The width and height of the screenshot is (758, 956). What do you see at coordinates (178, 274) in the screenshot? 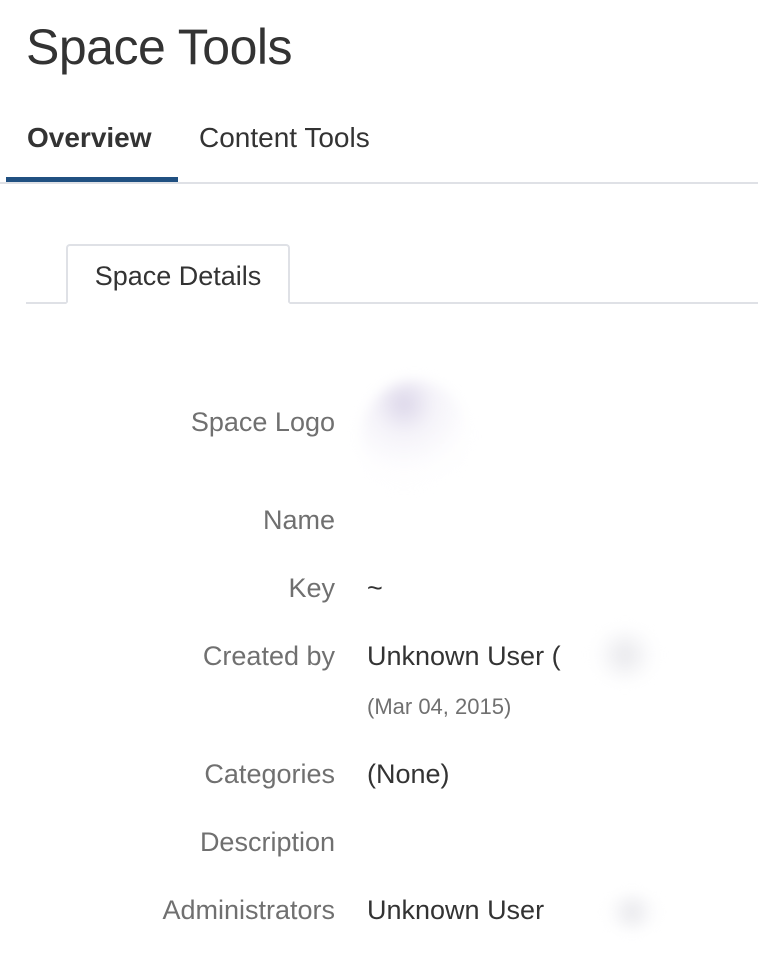
I see `tab-space-details: Space Details` at bounding box center [178, 274].